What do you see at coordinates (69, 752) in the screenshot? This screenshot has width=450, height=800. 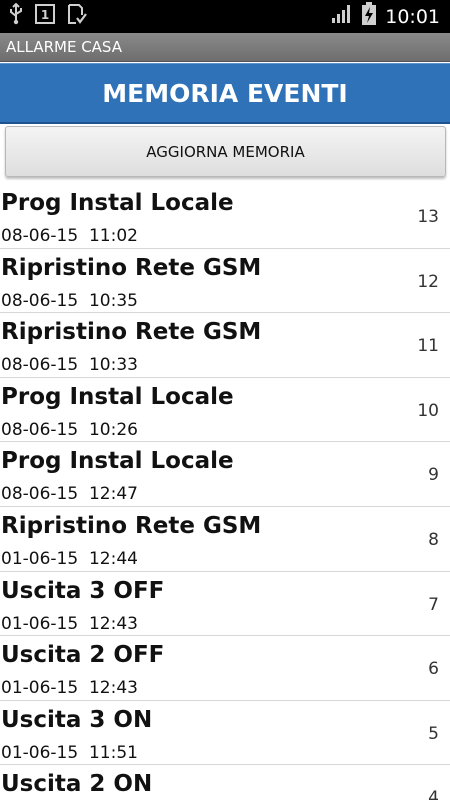 I see `event-date: 01-06-15 11:51` at bounding box center [69, 752].